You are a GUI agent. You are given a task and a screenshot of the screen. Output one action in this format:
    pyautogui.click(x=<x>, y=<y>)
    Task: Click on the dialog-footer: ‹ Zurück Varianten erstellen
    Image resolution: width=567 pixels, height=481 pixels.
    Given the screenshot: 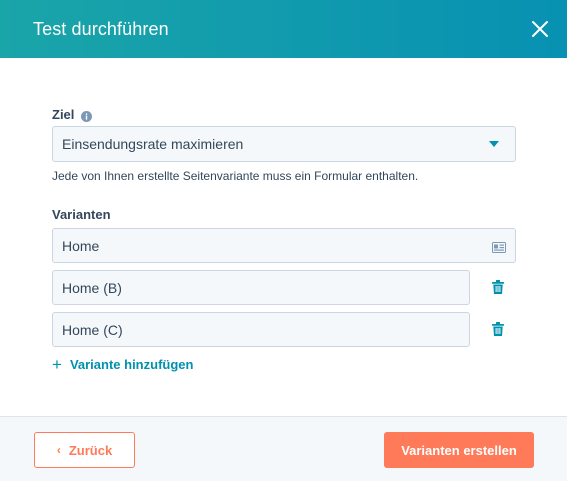 What is the action you would take?
    pyautogui.click(x=283, y=448)
    